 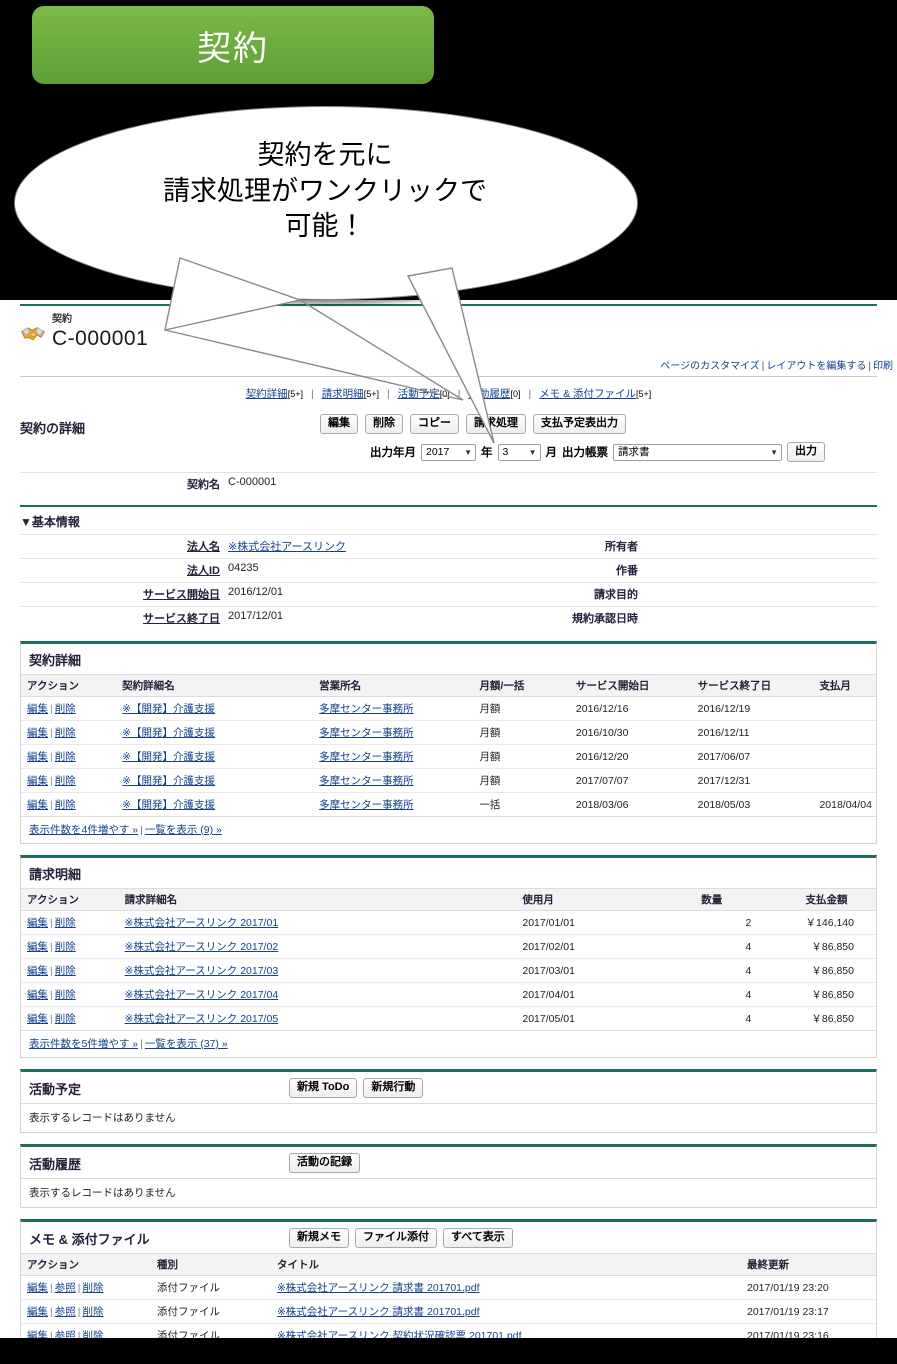 I want to click on quicklink-notes-attachments: メモ & 添付ファイル, so click(x=587, y=394).